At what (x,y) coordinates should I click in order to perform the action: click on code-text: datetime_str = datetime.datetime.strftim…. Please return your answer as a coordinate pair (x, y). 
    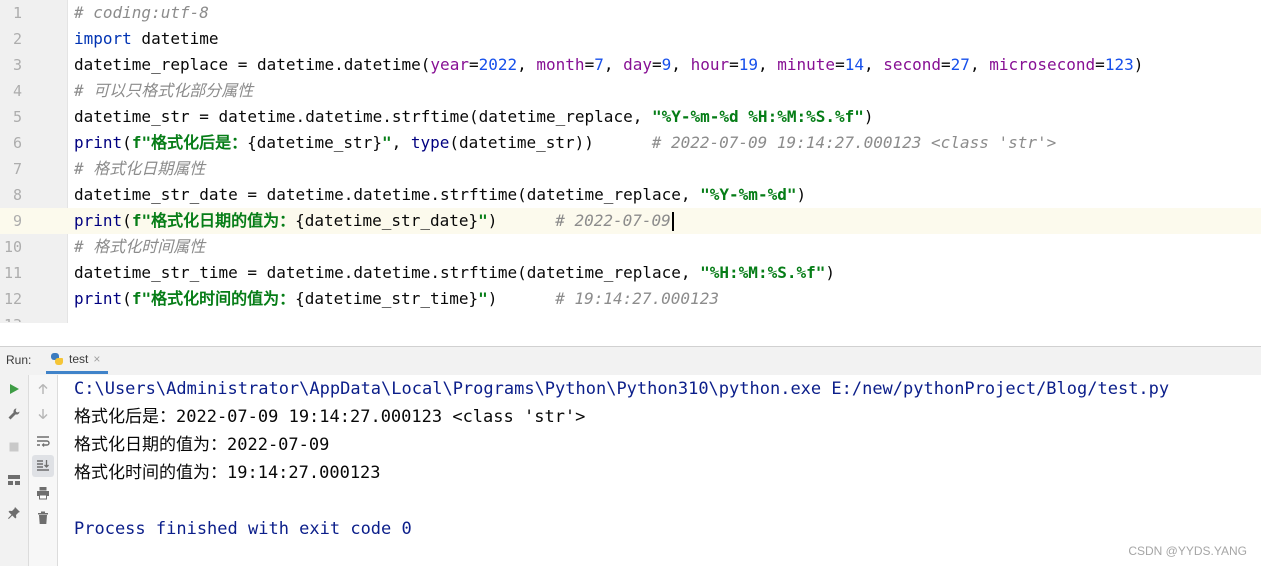
    Looking at the image, I should click on (474, 117).